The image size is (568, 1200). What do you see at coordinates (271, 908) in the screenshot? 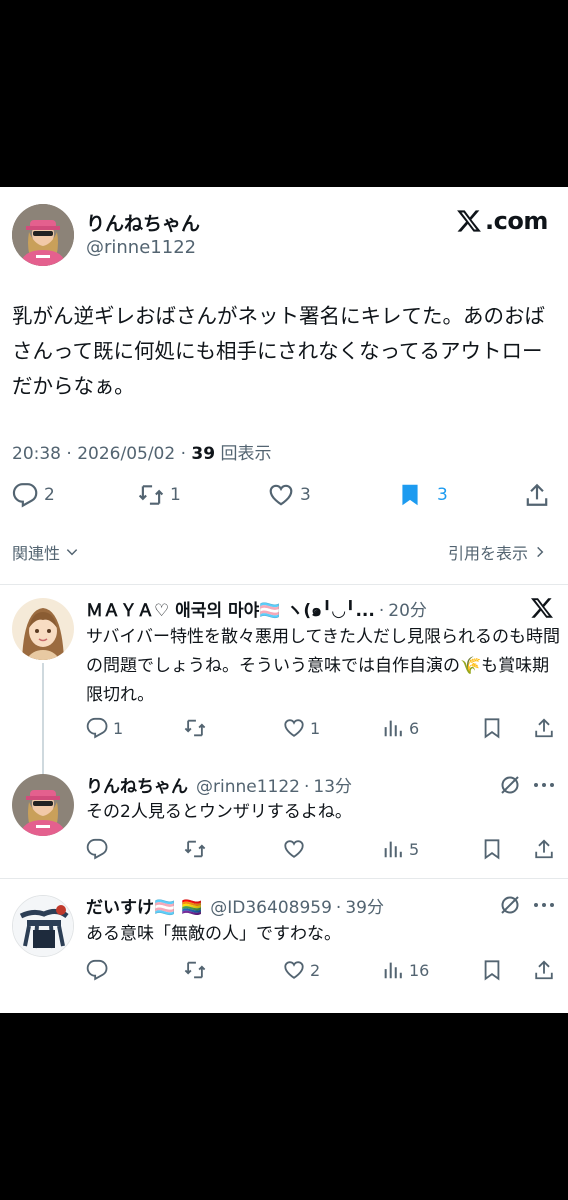
I see `reply-author-handle: @ID36408959` at bounding box center [271, 908].